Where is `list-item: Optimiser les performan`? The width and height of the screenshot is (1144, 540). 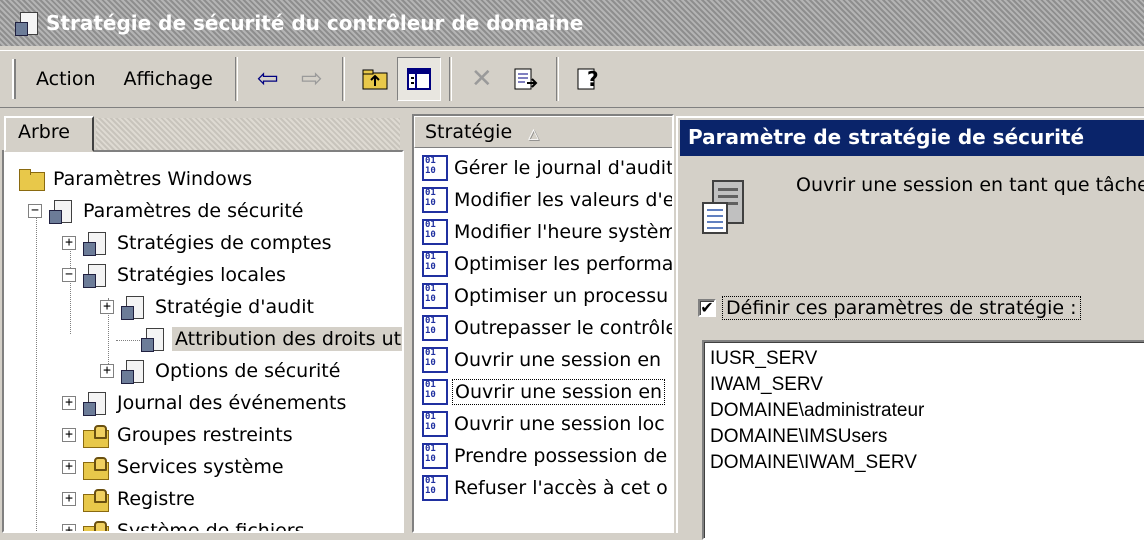
list-item: Optimiser les performan is located at coordinates (544, 264).